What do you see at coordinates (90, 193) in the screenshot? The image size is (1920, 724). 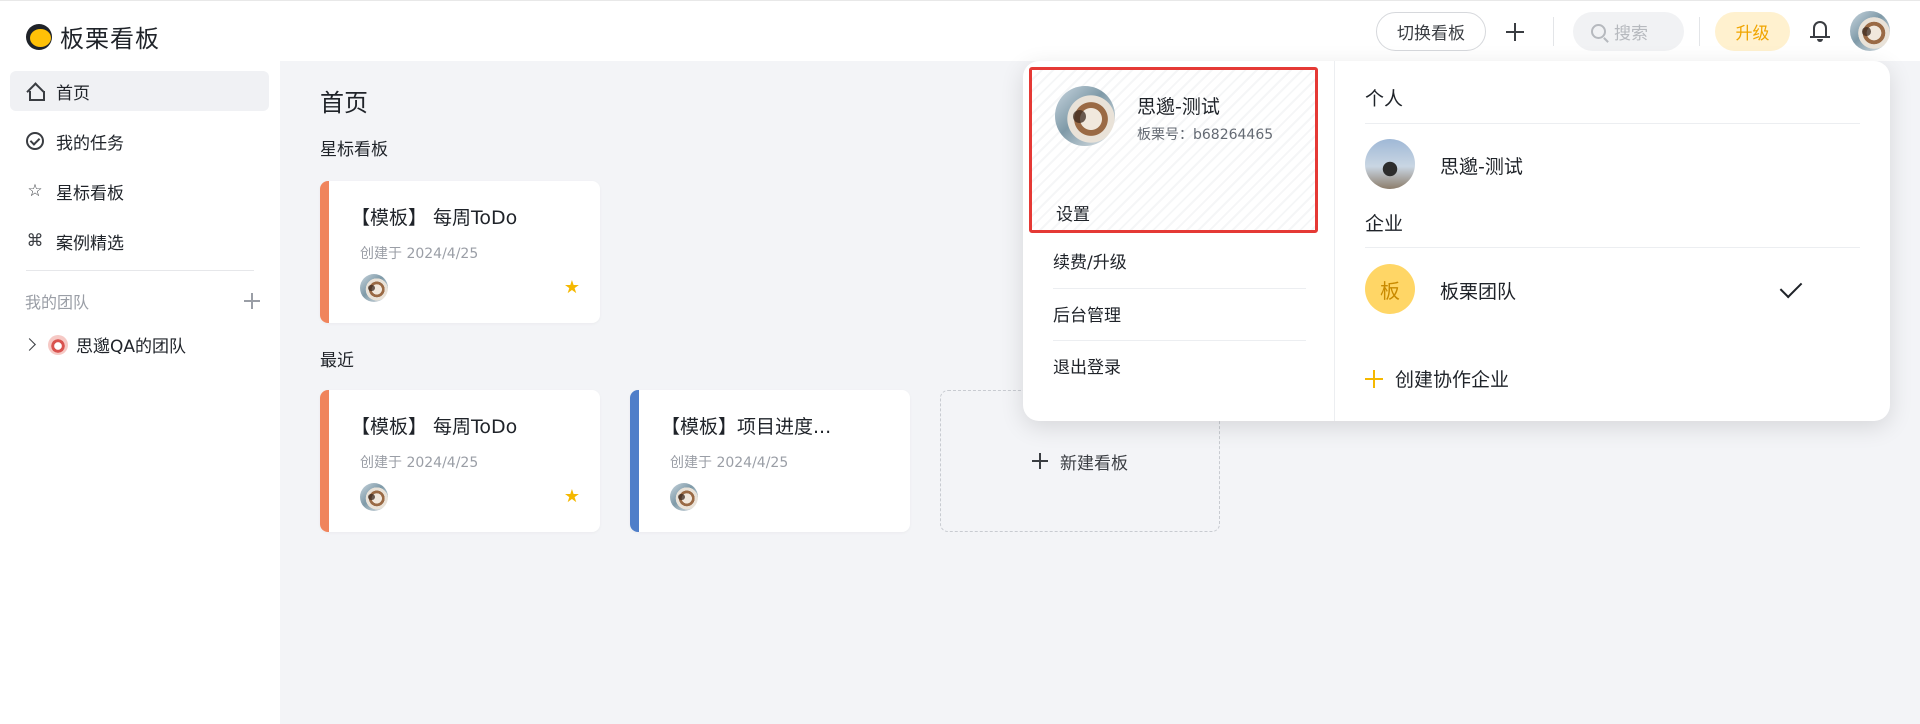 I see `sidebar-item-label: 星标看板` at bounding box center [90, 193].